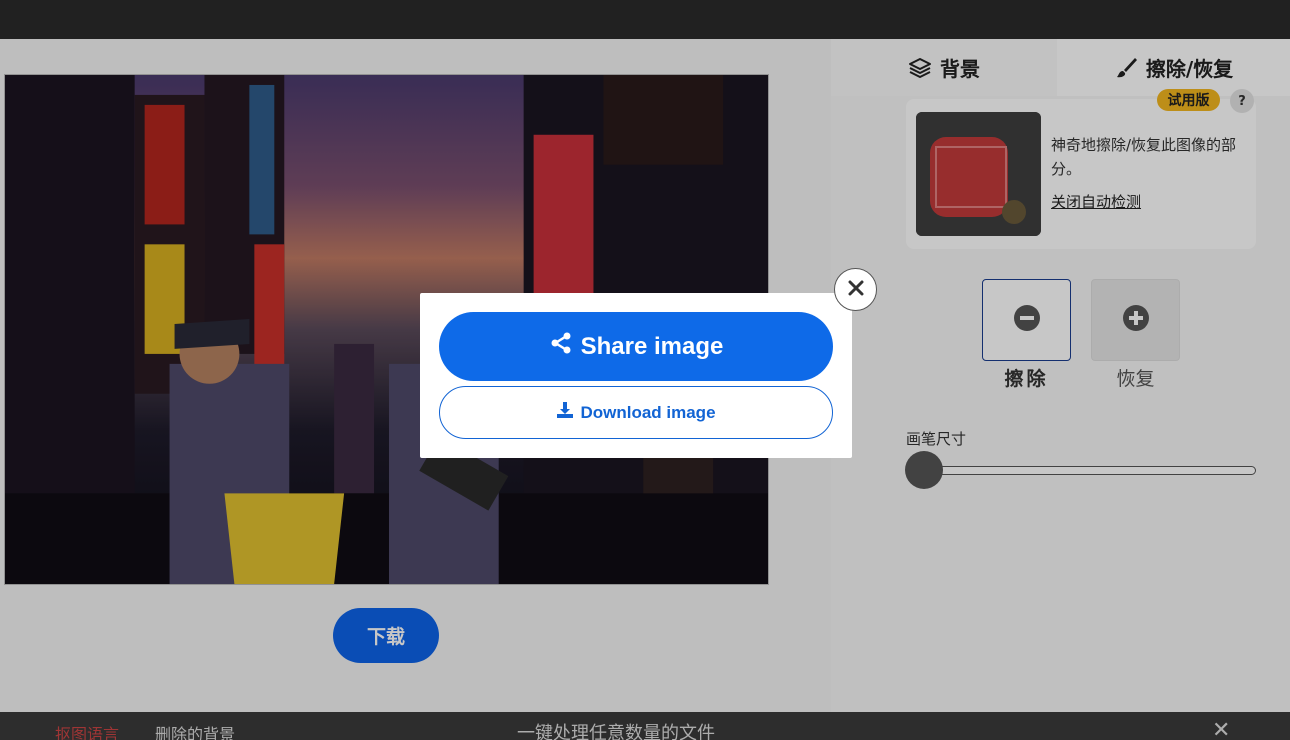 The width and height of the screenshot is (1290, 740). I want to click on download-image-button: Download image, so click(636, 412).